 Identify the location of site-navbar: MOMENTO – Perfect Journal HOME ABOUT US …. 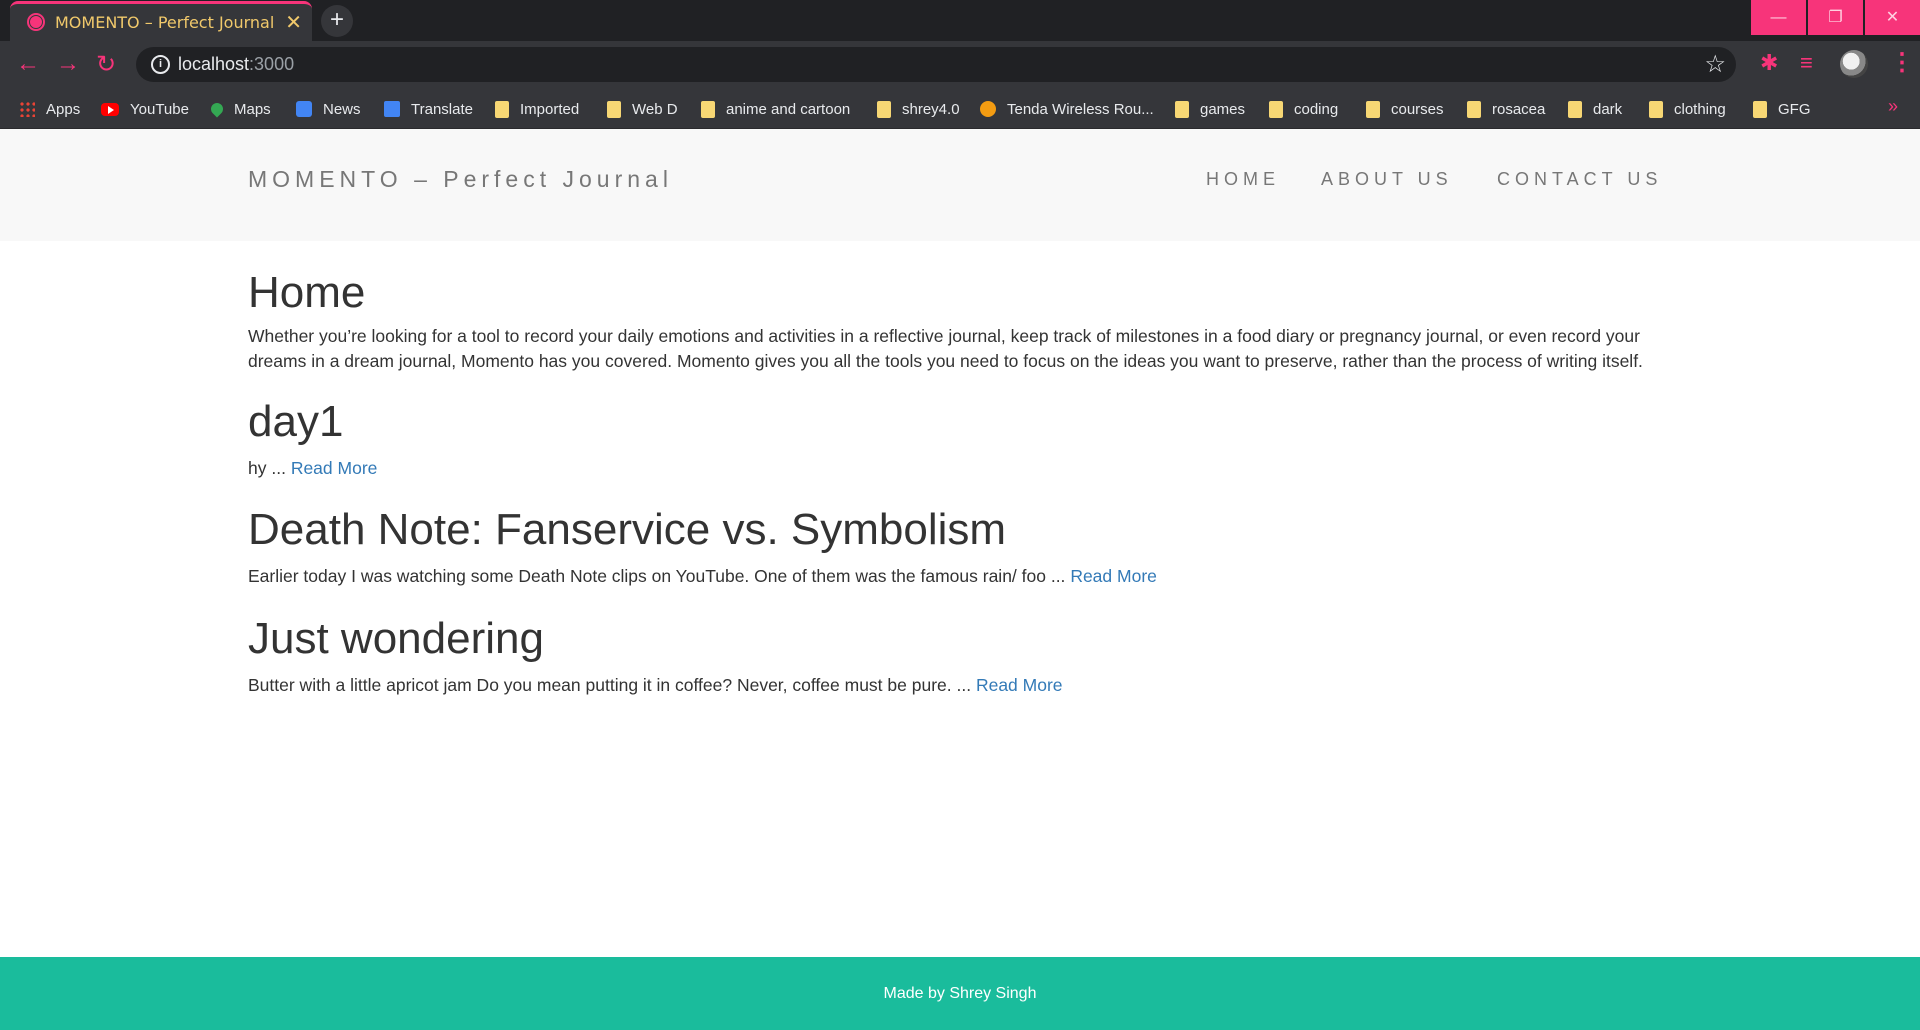
(960, 185).